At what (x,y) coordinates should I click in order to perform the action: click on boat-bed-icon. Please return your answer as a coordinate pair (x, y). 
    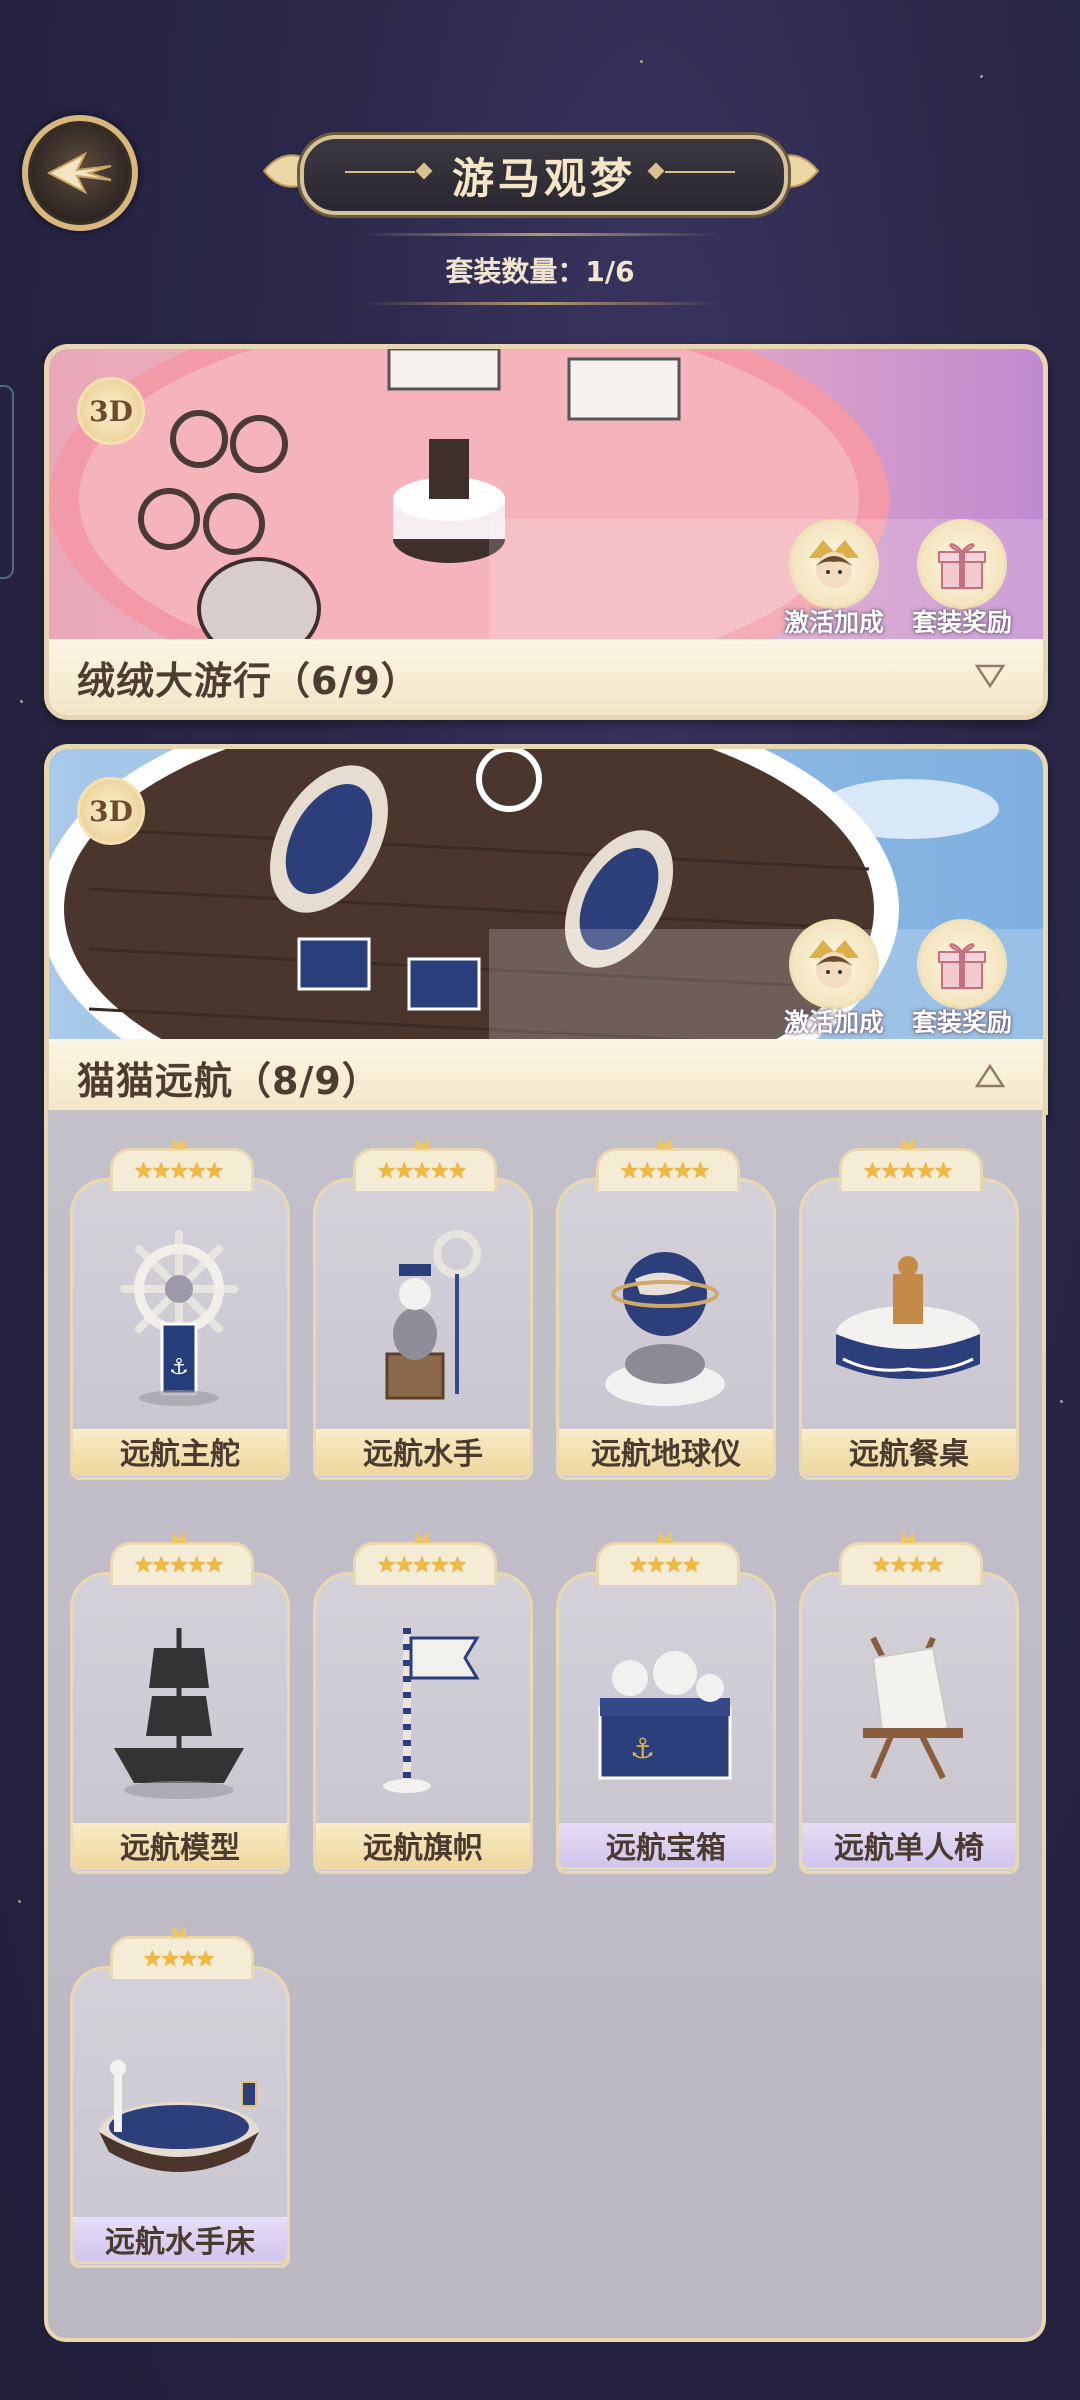
    Looking at the image, I should click on (179, 2116).